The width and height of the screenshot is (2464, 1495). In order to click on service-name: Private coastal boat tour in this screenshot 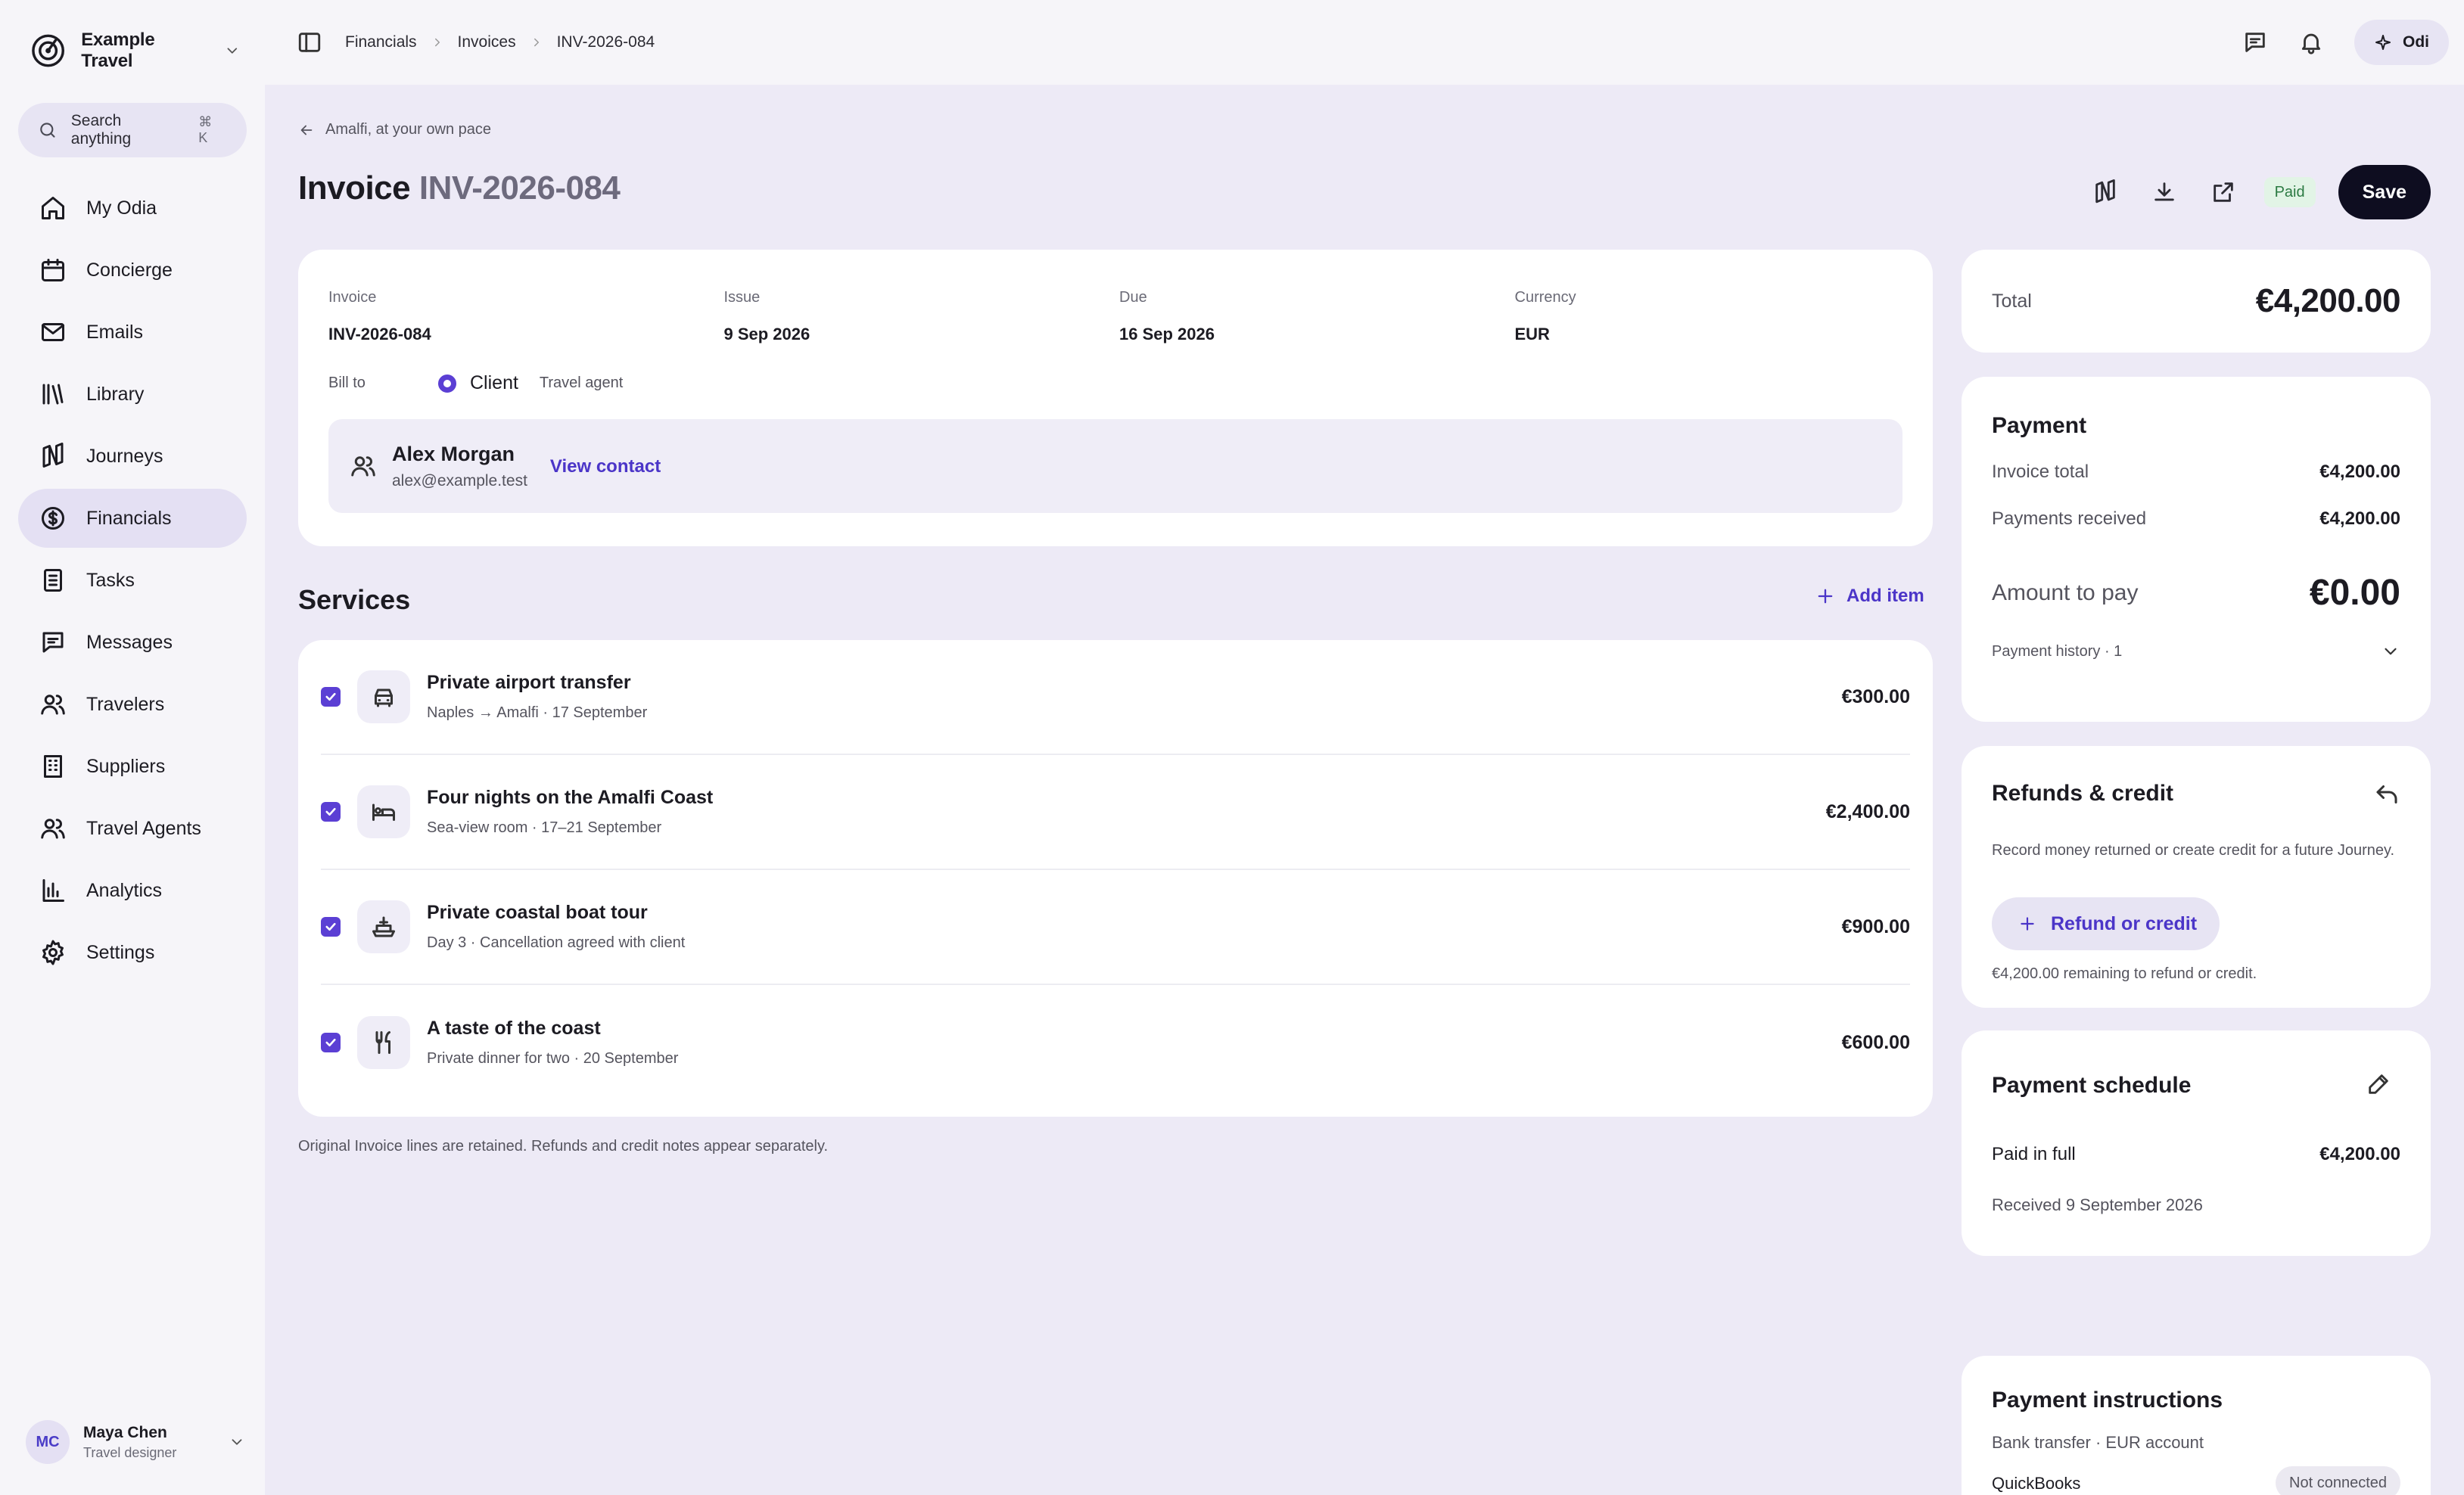, I will do `click(537, 912)`.